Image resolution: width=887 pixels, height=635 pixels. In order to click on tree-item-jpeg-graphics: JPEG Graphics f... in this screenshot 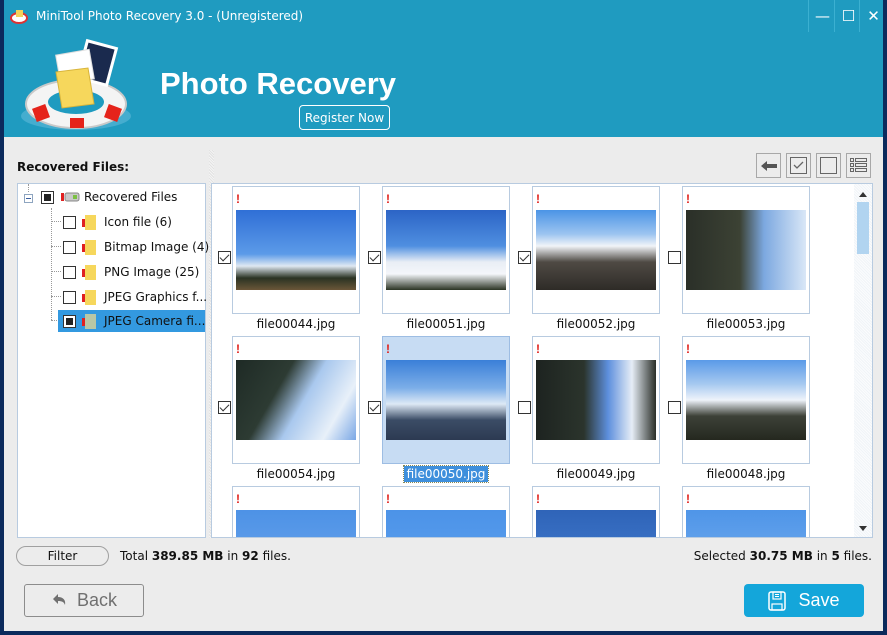, I will do `click(135, 297)`.